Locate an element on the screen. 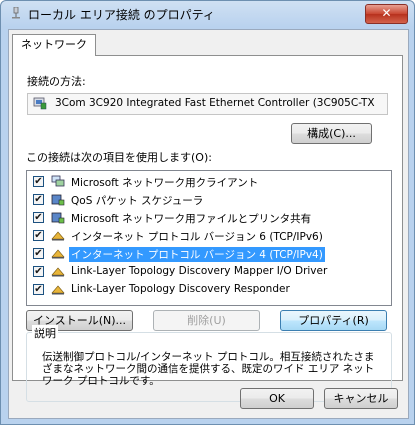  list-item: ✔ Microsoft ネットワーク用クライアント is located at coordinates (209, 182).